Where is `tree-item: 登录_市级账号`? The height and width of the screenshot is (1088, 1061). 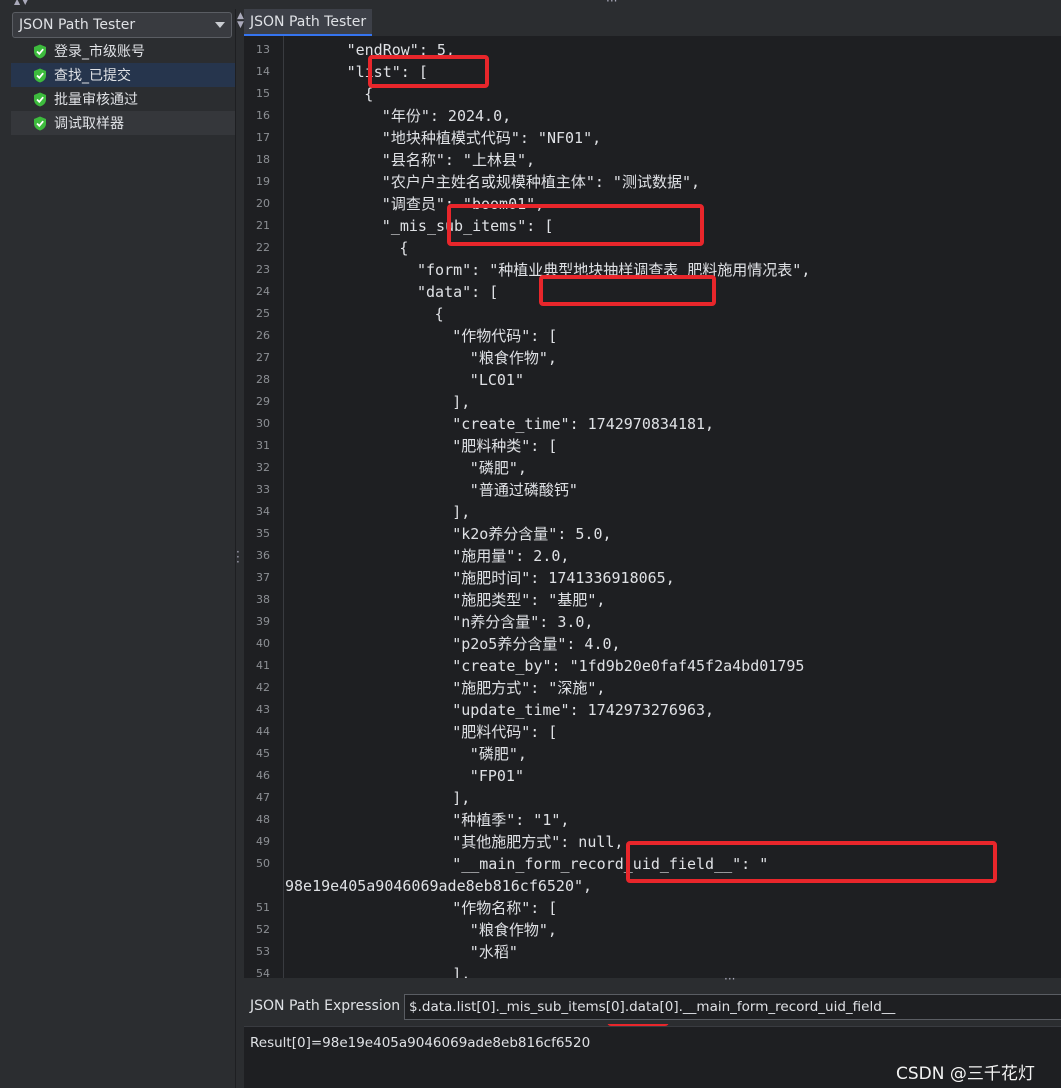
tree-item: 登录_市级账号 is located at coordinates (123, 51).